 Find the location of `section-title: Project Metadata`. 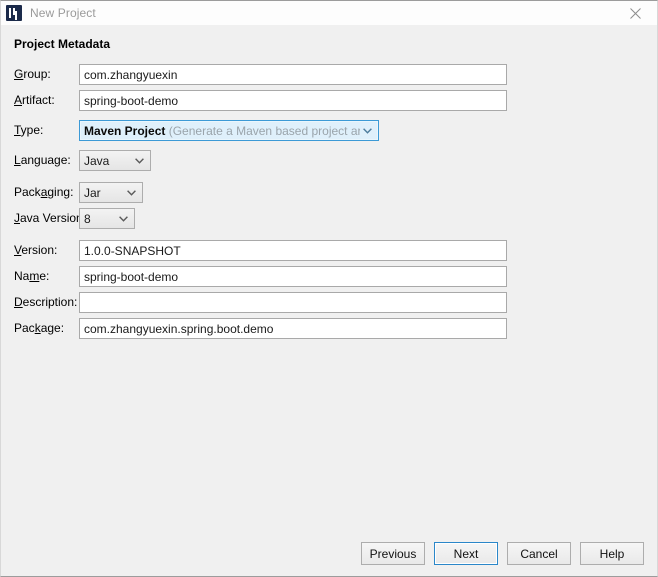

section-title: Project Metadata is located at coordinates (62, 44).